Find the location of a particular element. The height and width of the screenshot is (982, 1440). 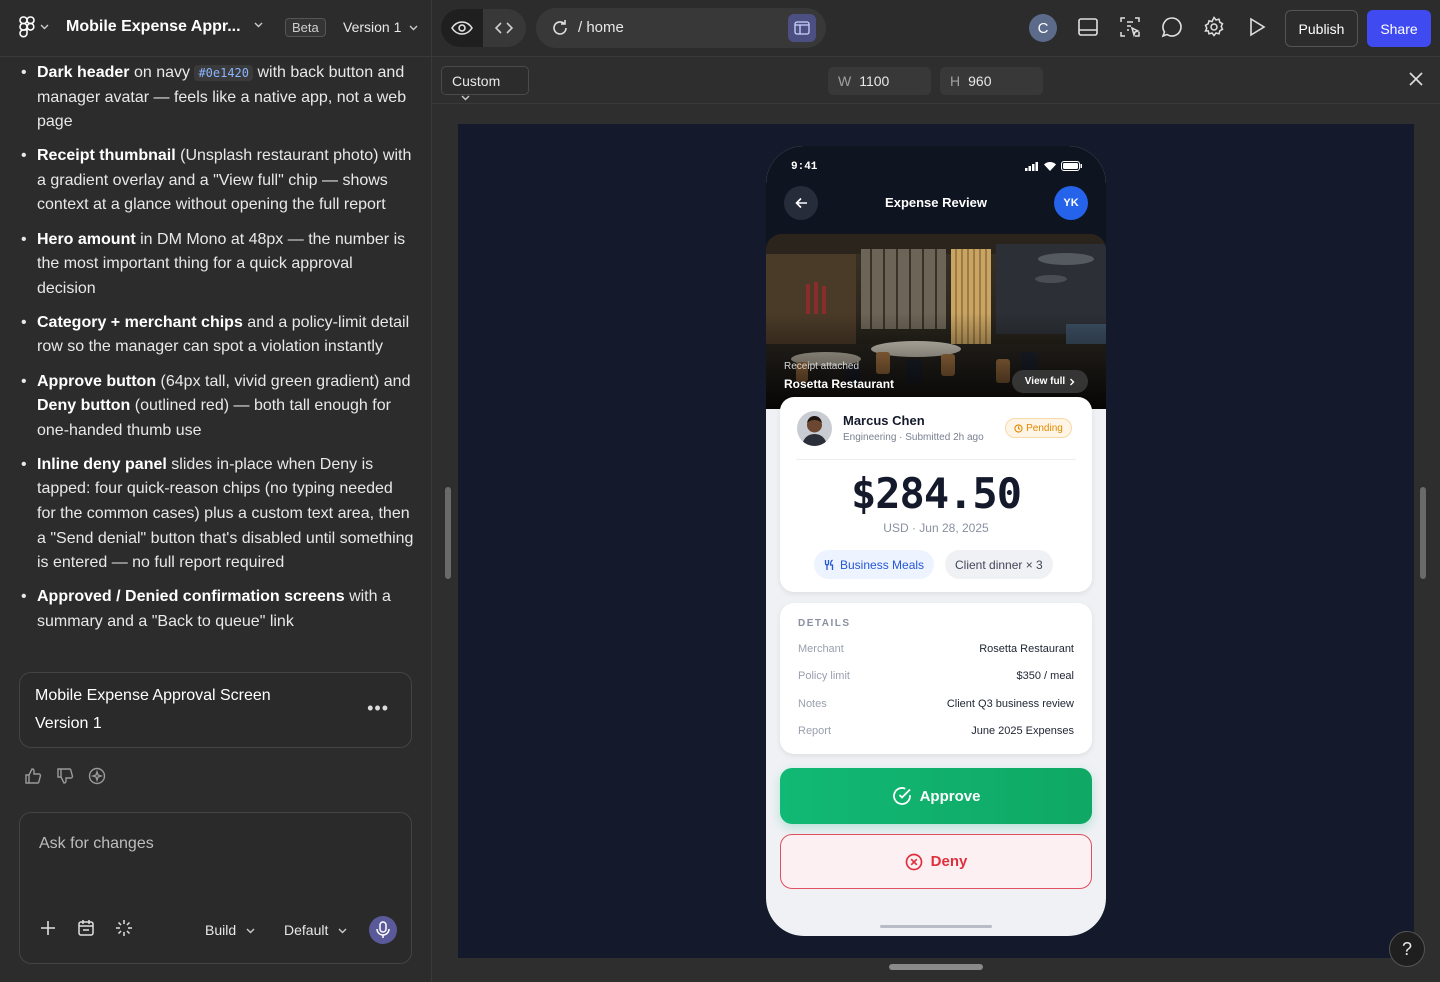

detail-label: Policy limit is located at coordinates (824, 676).